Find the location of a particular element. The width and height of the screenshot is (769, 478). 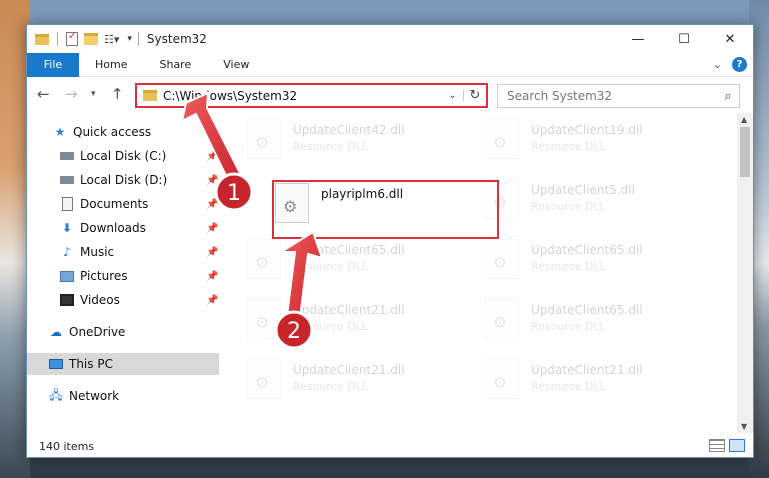

ribbon-tabs: File Home Share View ⌄ ? is located at coordinates (390, 64).